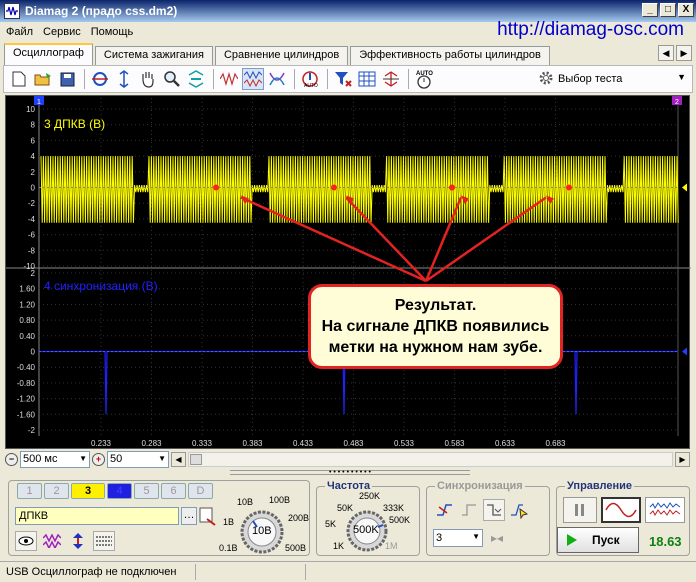  Describe the element at coordinates (299, 518) in the screenshot. I see `range-label-200v: 200В` at that location.